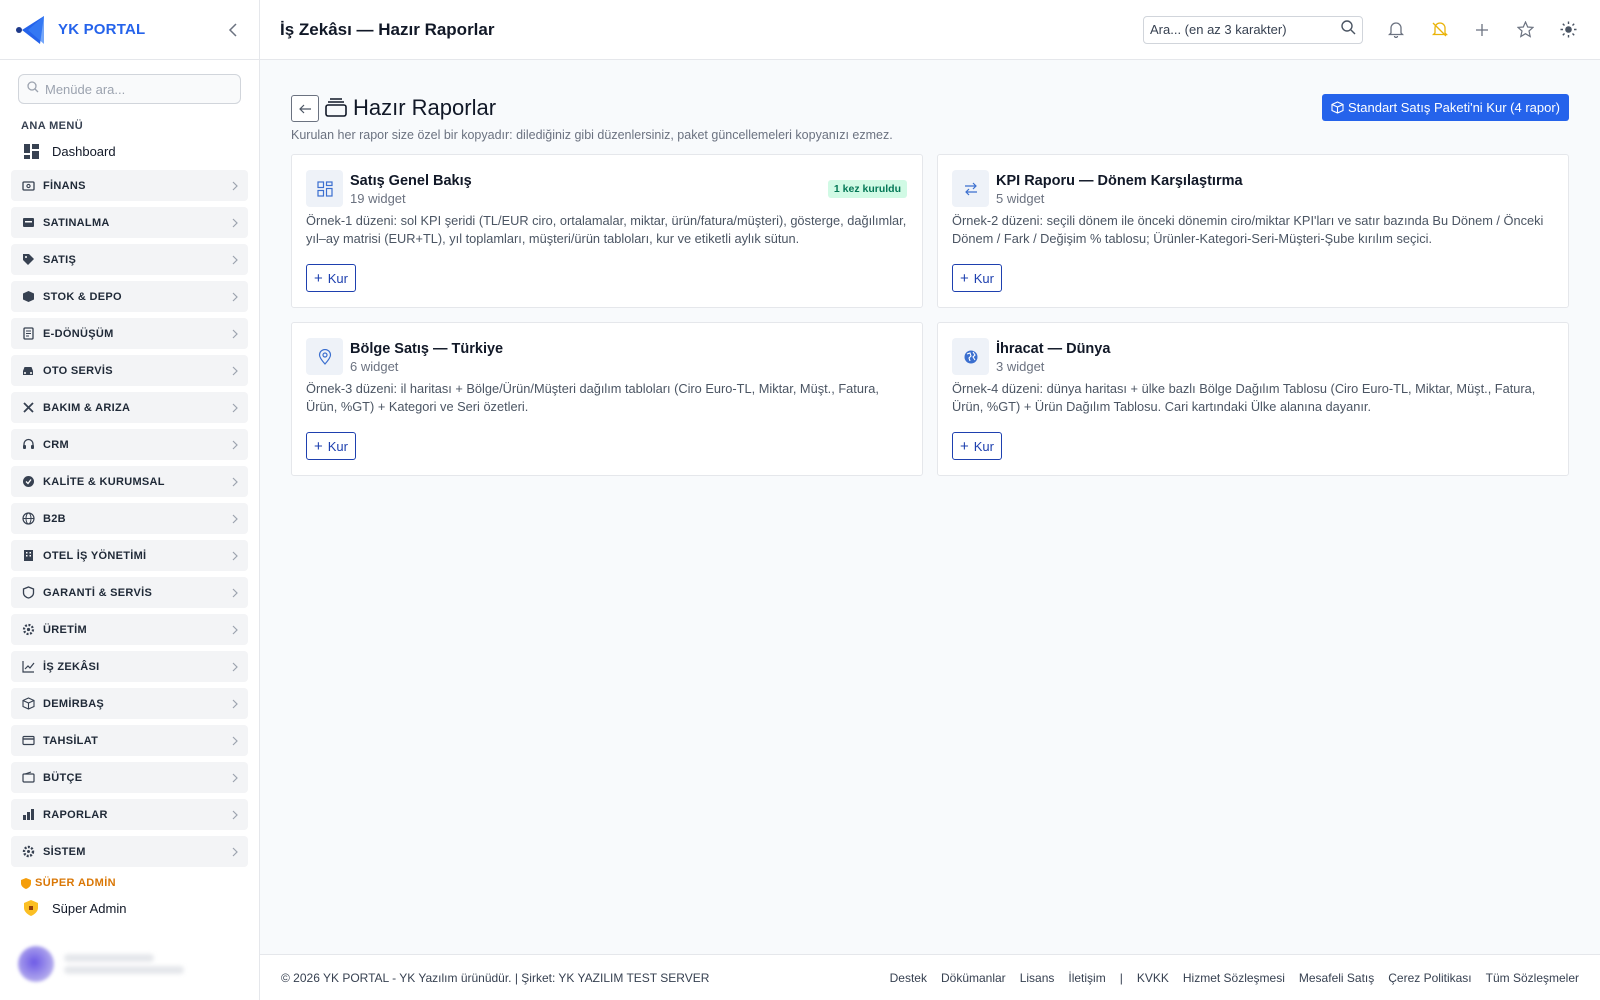 The image size is (1600, 1000). What do you see at coordinates (374, 366) in the screenshot?
I see `report-card-widget-count: 6 widget` at bounding box center [374, 366].